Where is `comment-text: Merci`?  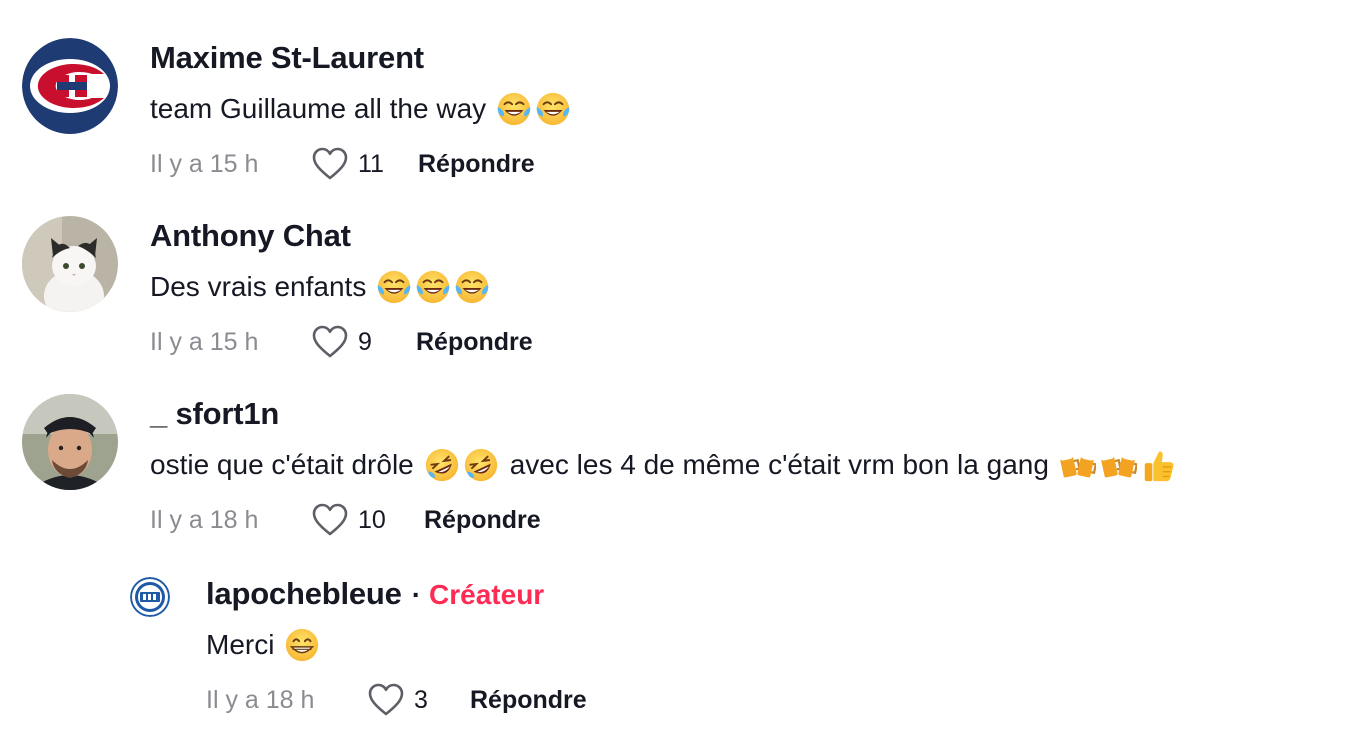 comment-text: Merci is located at coordinates (240, 644).